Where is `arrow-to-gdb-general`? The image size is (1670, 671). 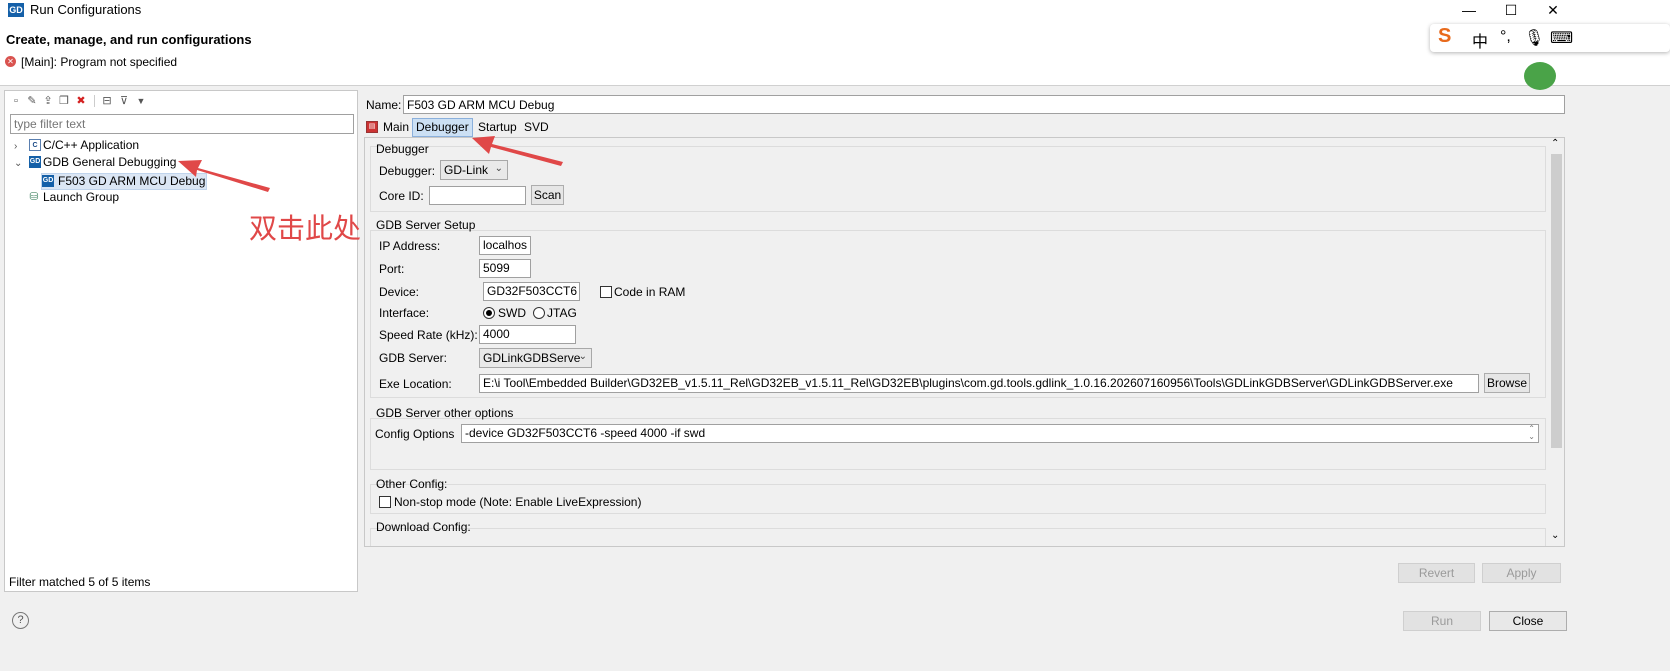
arrow-to-gdb-general is located at coordinates (224, 176).